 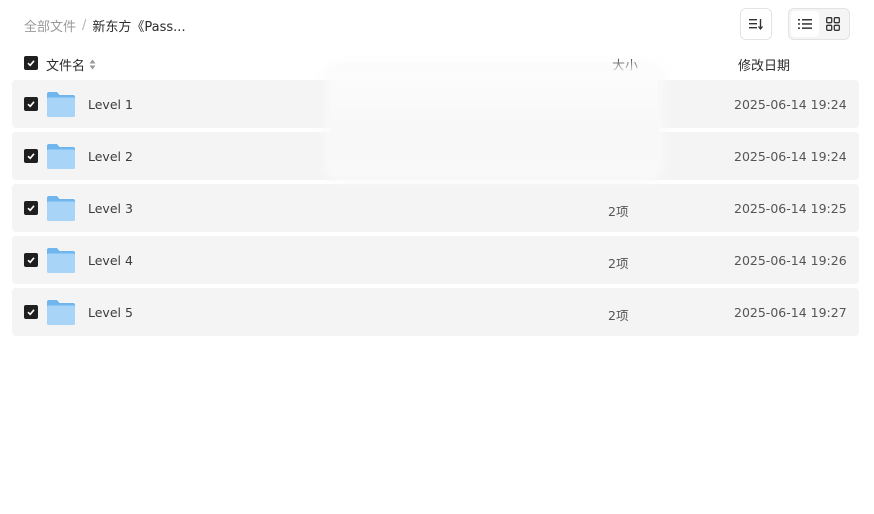 I want to click on sort-icon, so click(x=756, y=25).